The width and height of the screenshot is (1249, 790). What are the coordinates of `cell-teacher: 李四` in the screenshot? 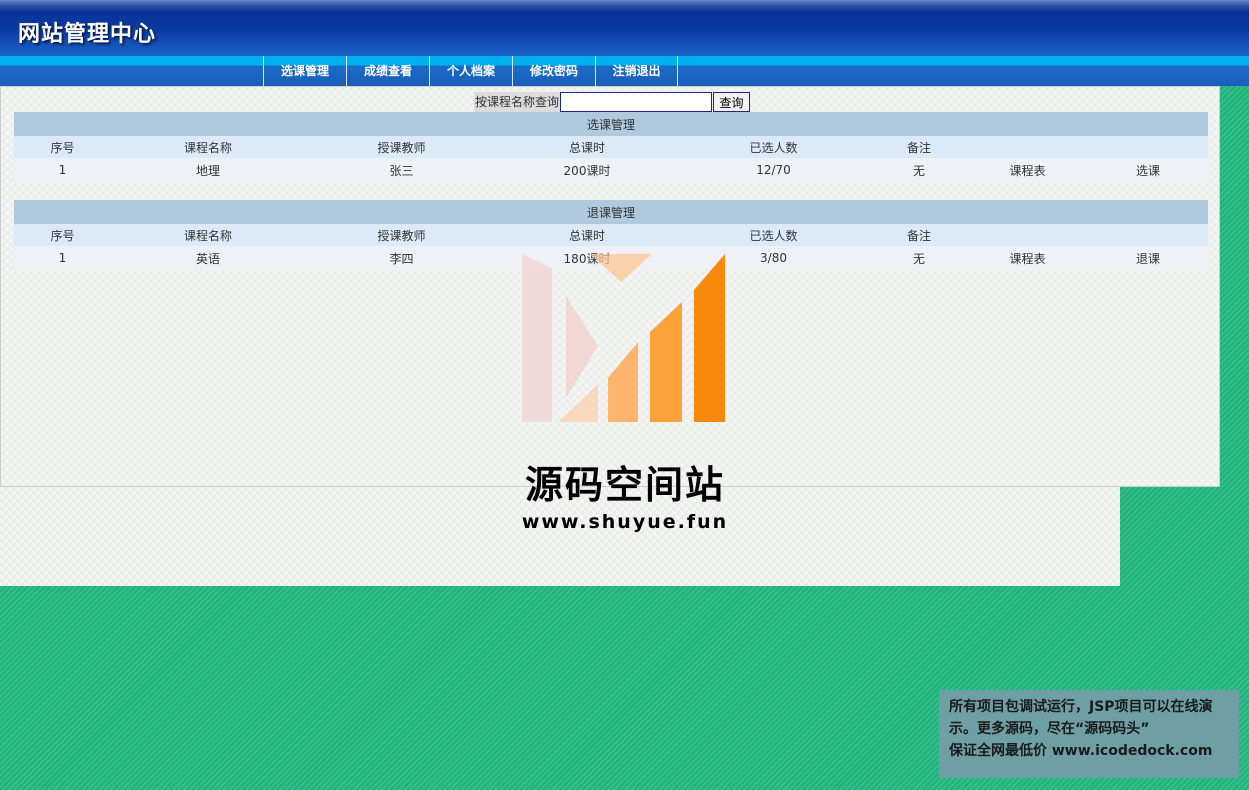 It's located at (401, 258).